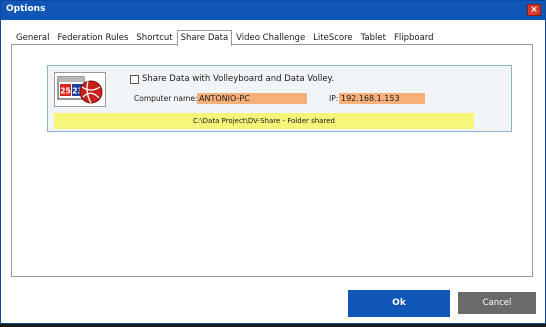 This screenshot has width=546, height=327. Describe the element at coordinates (497, 303) in the screenshot. I see `cancel-button: Cancel` at that location.